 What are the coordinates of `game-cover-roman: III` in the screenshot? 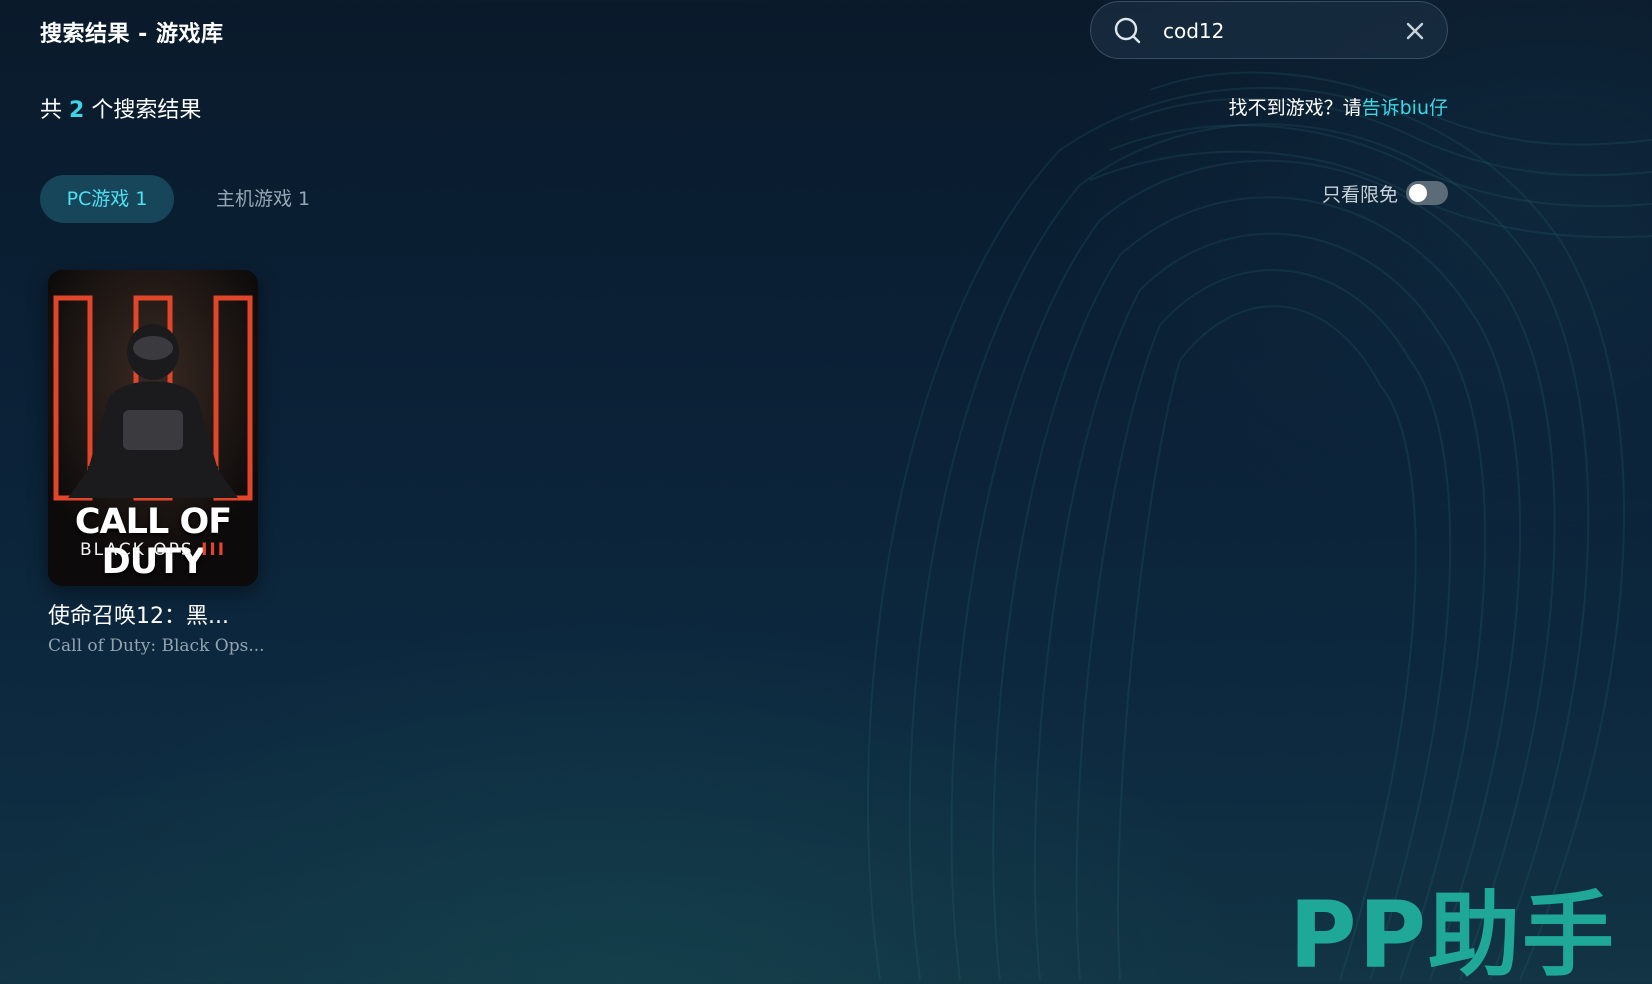 It's located at (214, 550).